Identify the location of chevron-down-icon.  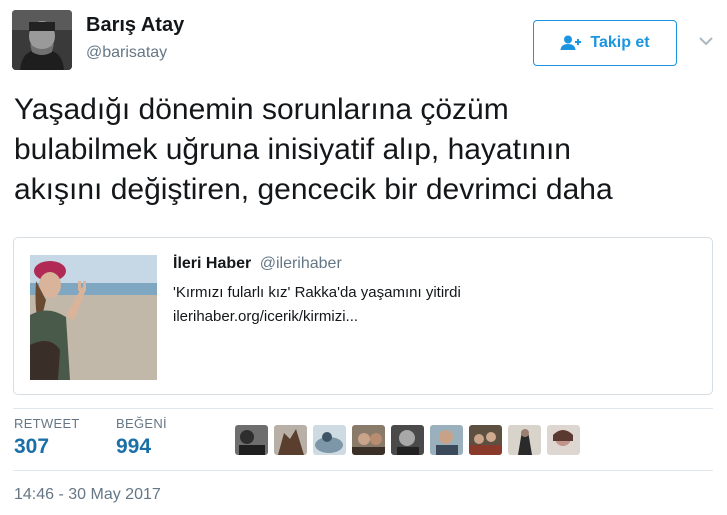
(706, 41).